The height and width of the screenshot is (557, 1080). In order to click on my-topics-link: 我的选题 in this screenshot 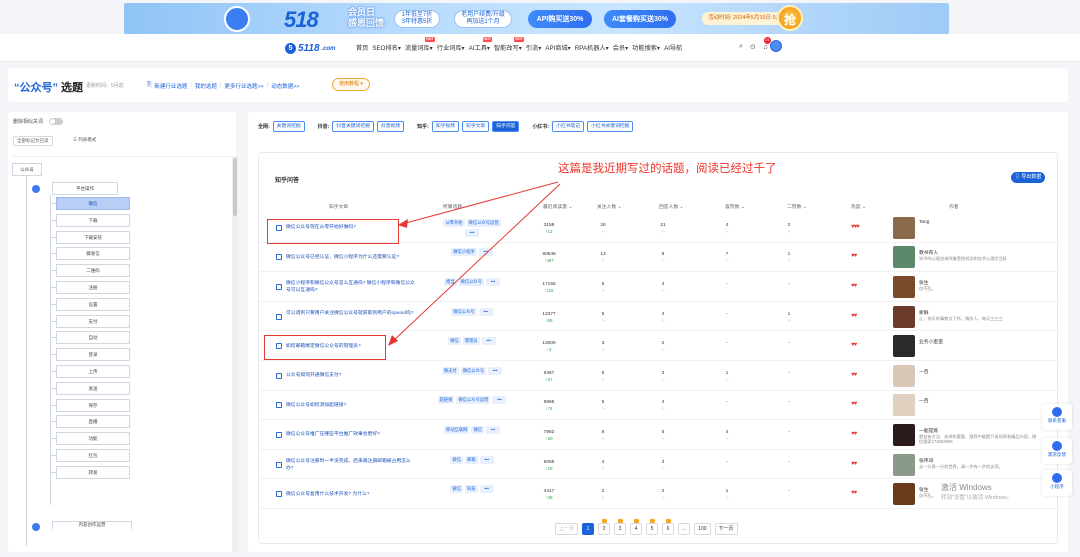, I will do `click(206, 86)`.